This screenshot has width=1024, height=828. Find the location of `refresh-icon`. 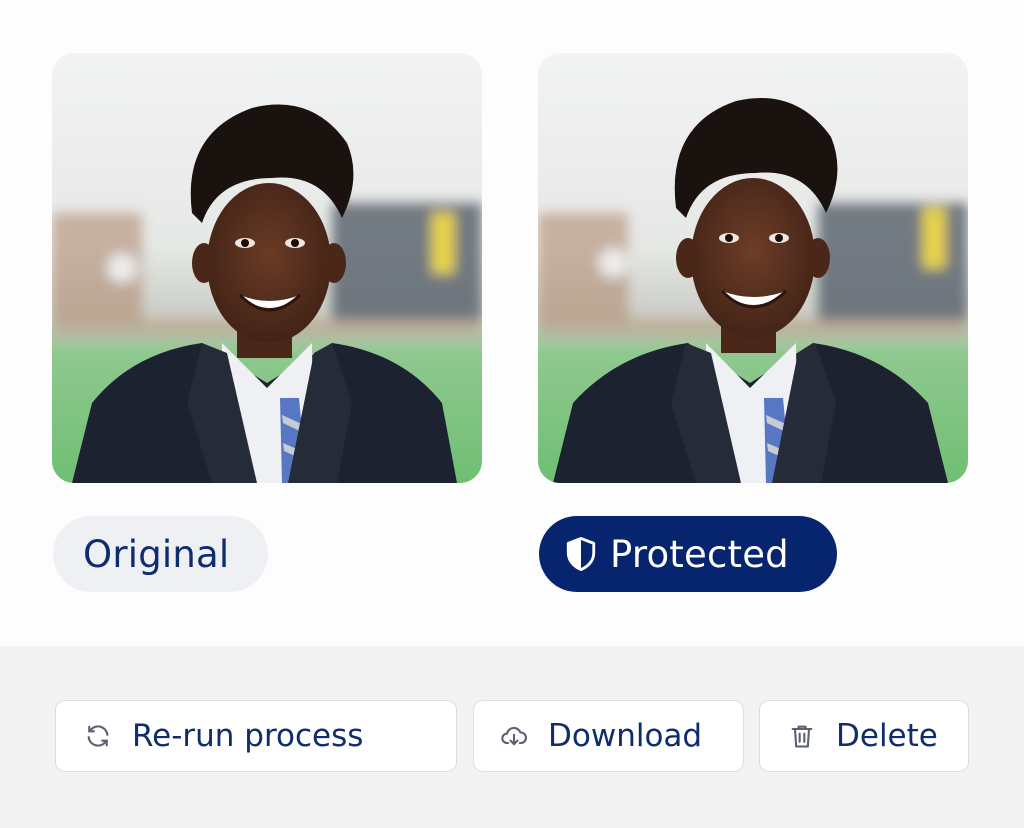

refresh-icon is located at coordinates (98, 736).